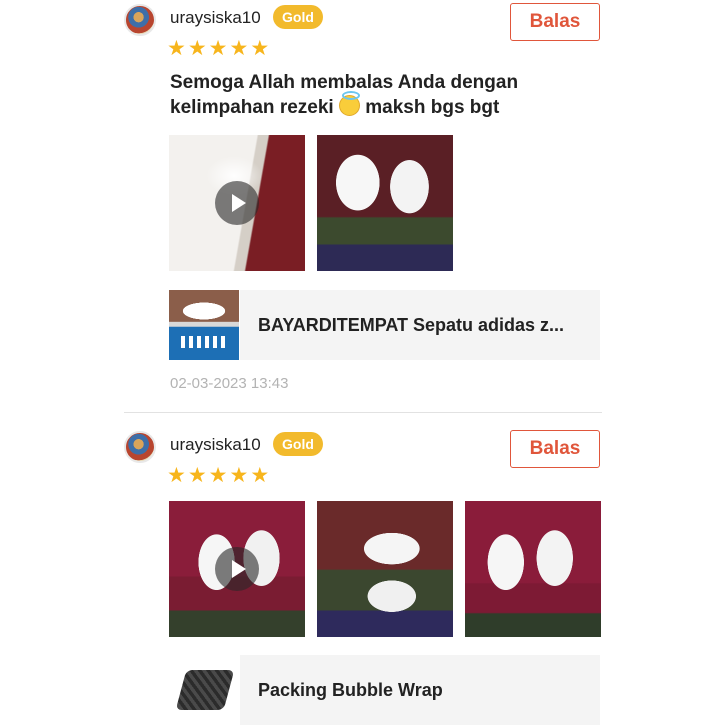  What do you see at coordinates (429, 107) in the screenshot?
I see `comment-text: maksh bgs bgt` at bounding box center [429, 107].